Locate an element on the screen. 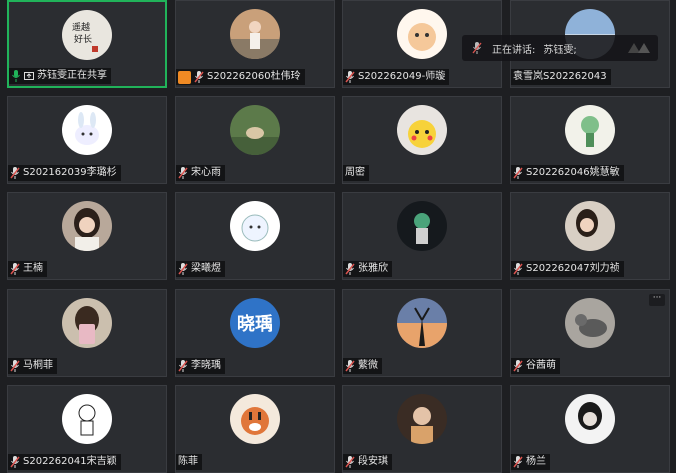 The height and width of the screenshot is (473, 676). participant-tile: ··· 谷茜萌 is located at coordinates (590, 333).